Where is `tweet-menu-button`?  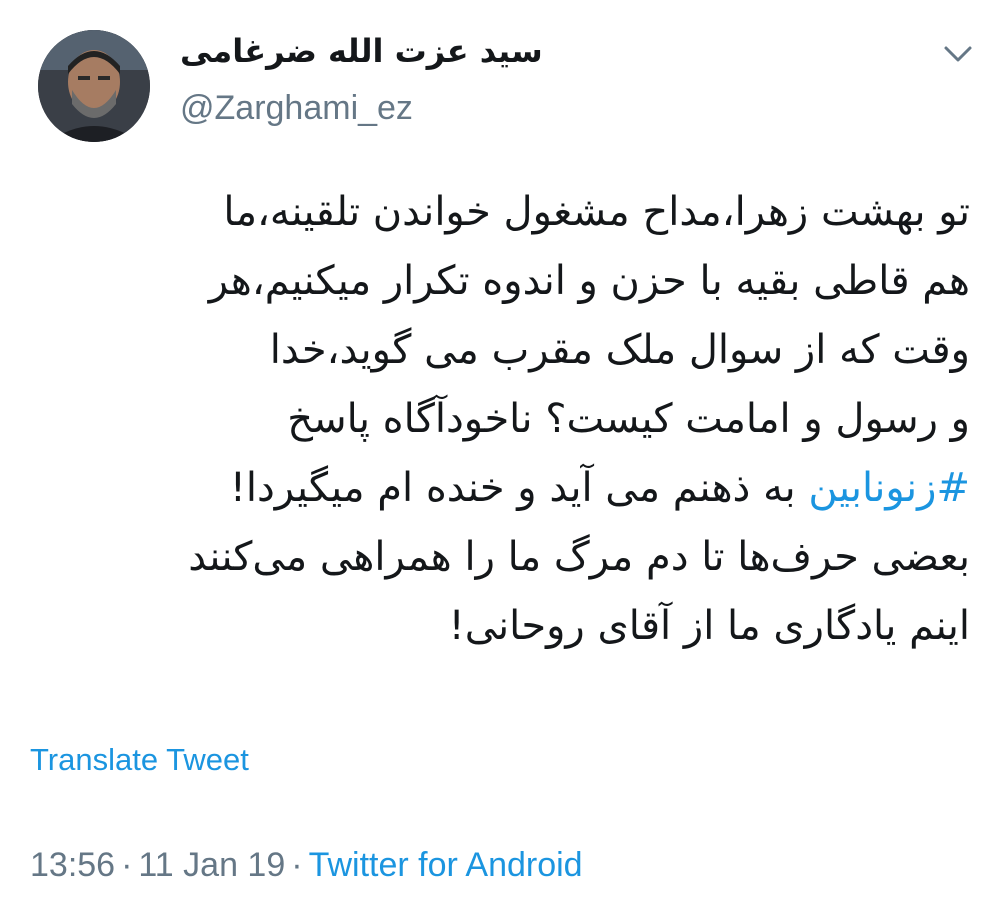
tweet-menu-button is located at coordinates (958, 54).